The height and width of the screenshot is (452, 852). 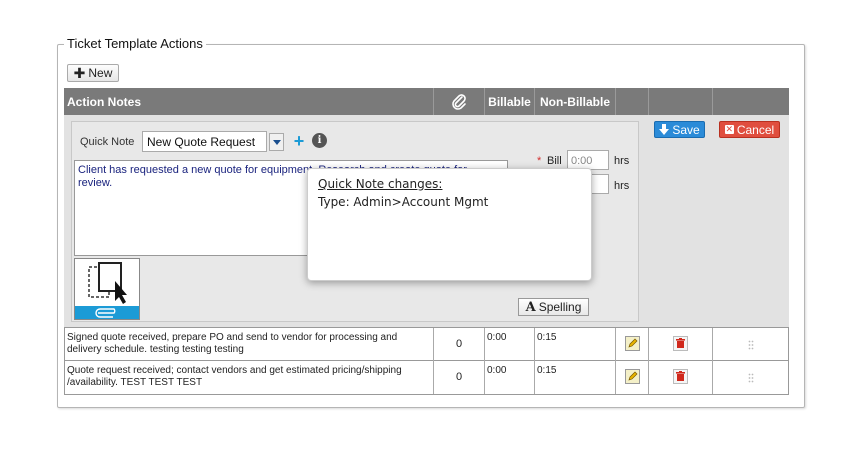 I want to click on quick-note-input: New Quote Request, so click(x=204, y=141).